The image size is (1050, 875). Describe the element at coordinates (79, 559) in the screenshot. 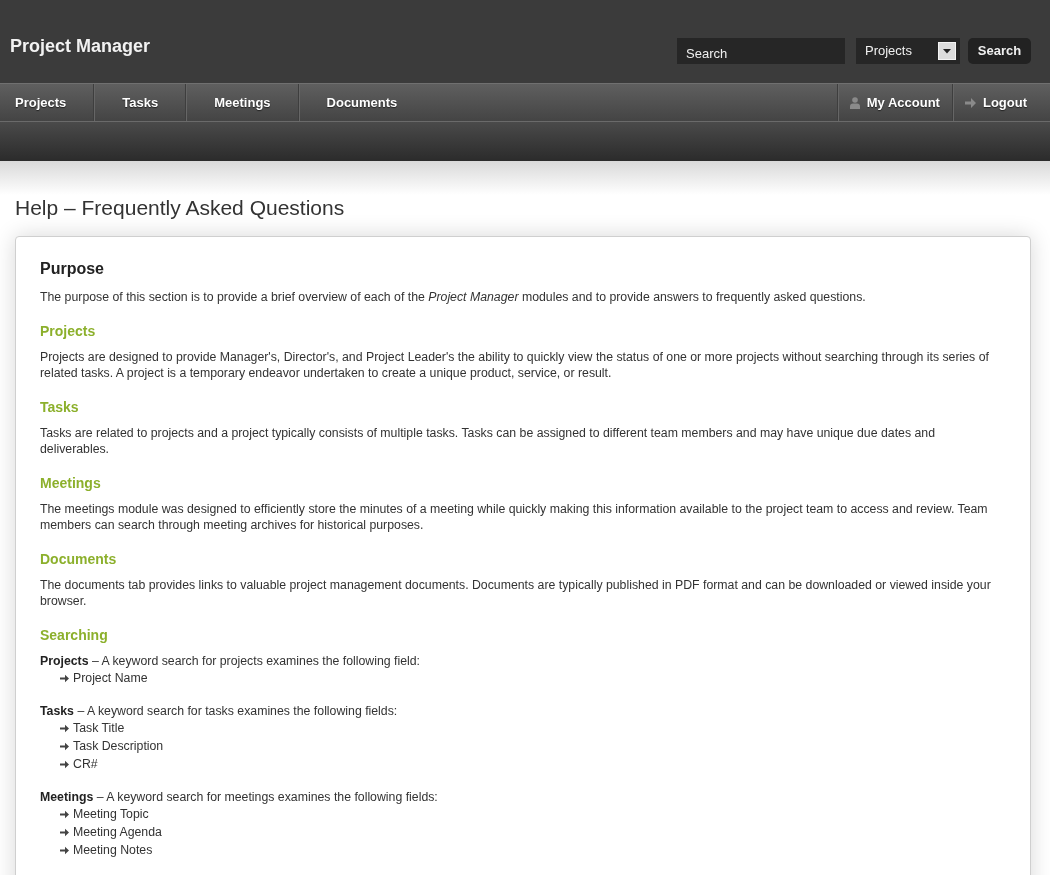

I see `section-heading: Documents` at that location.